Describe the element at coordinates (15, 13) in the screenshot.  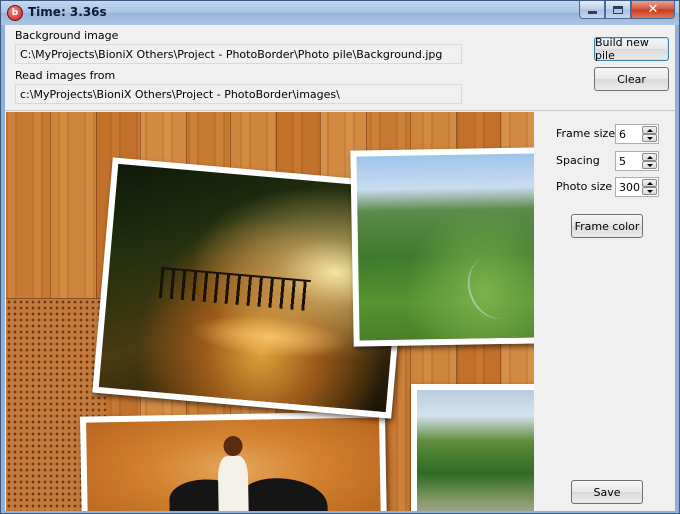
I see `app-logo-icon: b` at that location.